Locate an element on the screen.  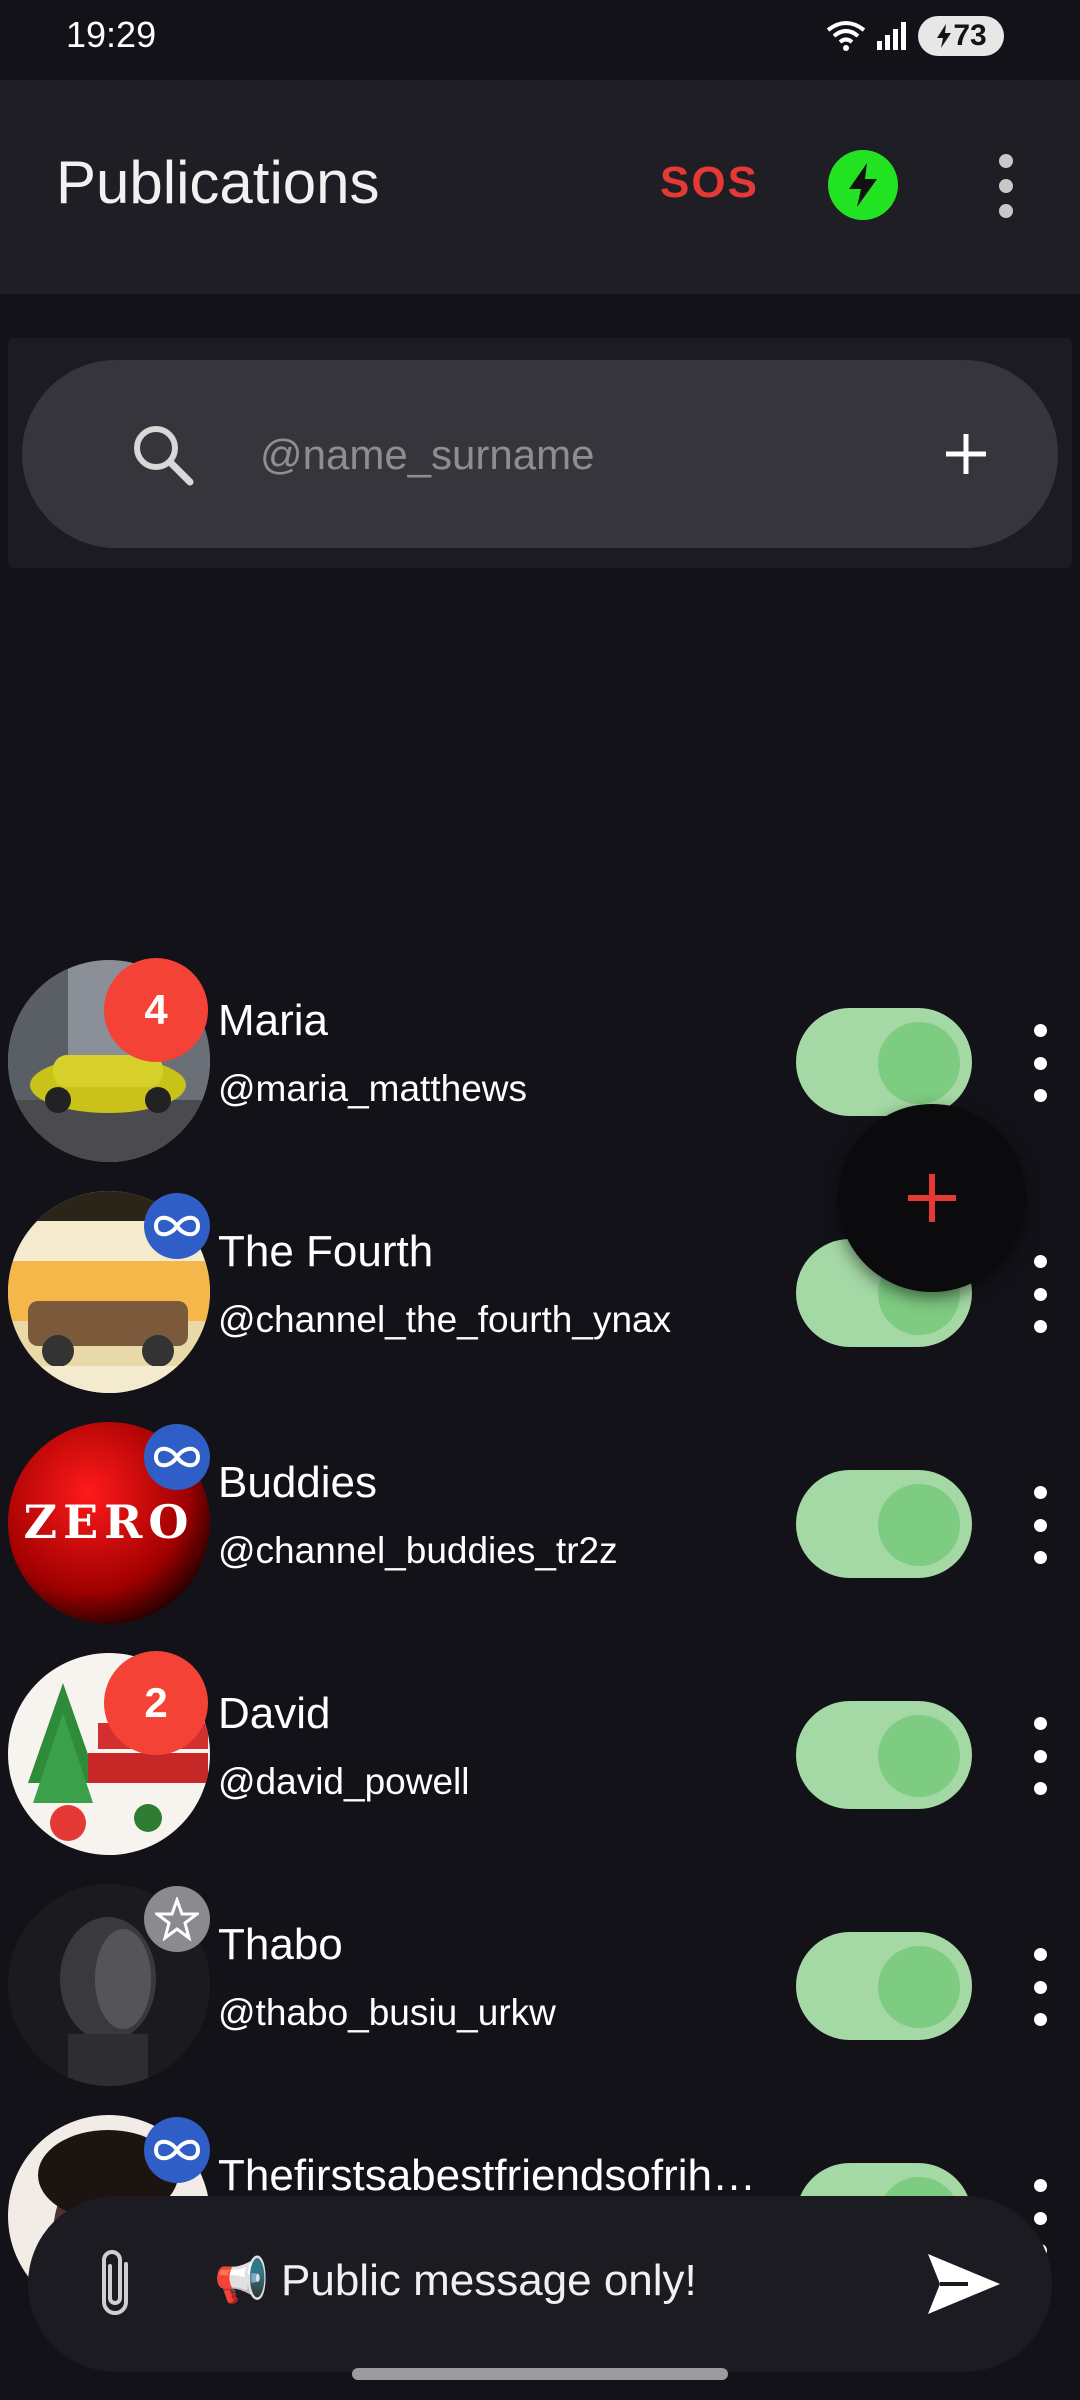
contact-row: Thabo @thabo_busiu_urkw is located at coordinates (540, 1997).